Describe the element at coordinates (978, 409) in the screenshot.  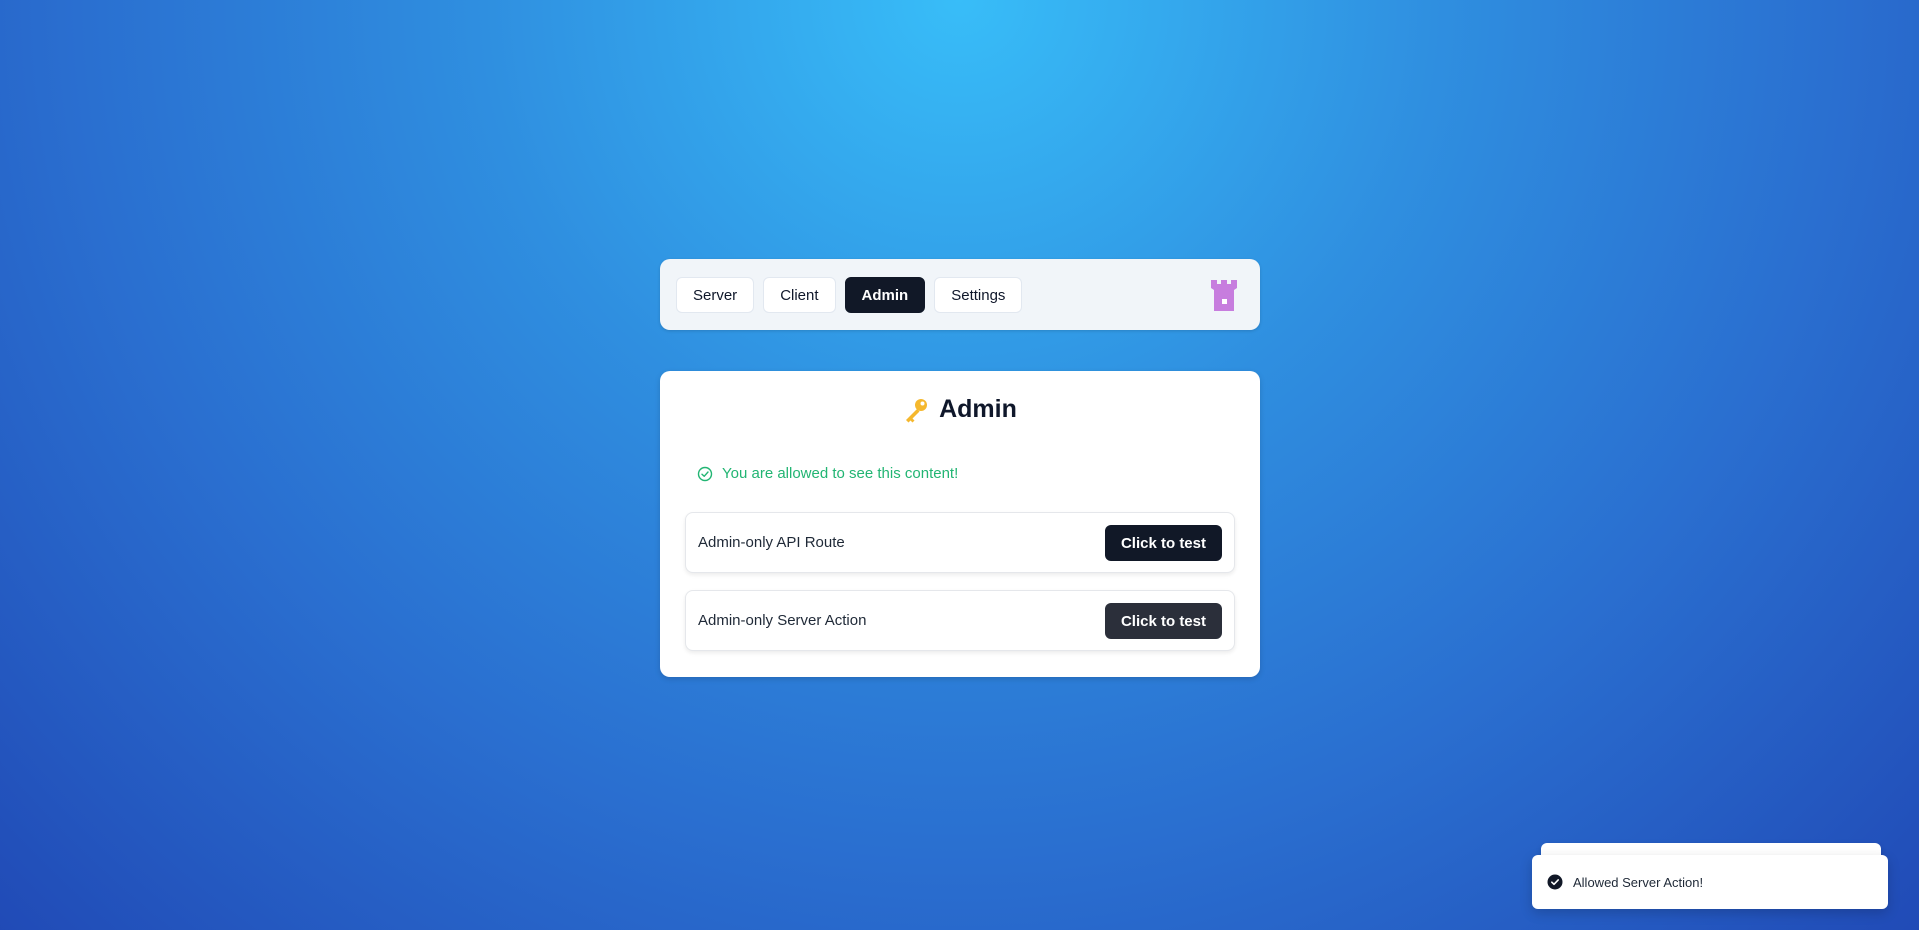
I see `page-title-text: Admin` at that location.